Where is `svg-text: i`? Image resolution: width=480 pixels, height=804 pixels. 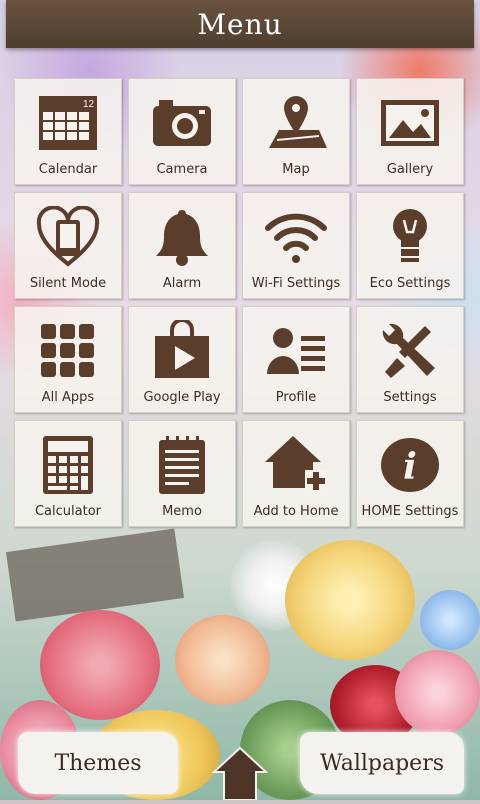
svg-text: i is located at coordinates (410, 467).